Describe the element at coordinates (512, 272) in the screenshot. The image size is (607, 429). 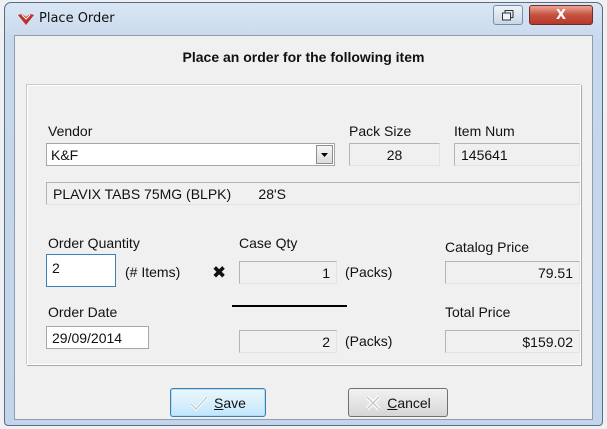
I see `catalog-price-field: 79.51` at that location.